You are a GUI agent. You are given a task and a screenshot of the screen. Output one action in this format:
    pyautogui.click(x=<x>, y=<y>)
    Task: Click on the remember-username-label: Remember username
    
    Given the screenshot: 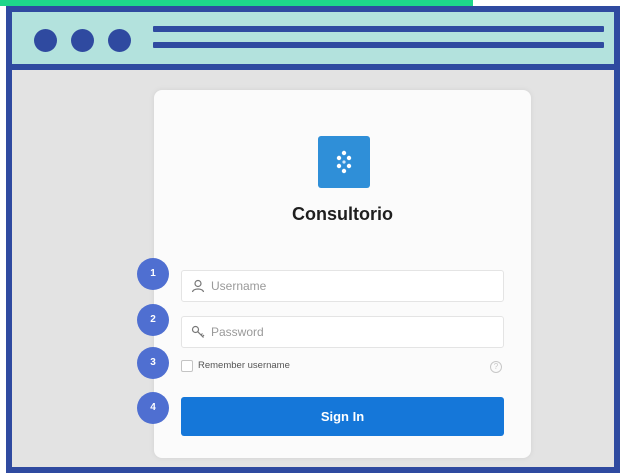 What is the action you would take?
    pyautogui.click(x=244, y=365)
    